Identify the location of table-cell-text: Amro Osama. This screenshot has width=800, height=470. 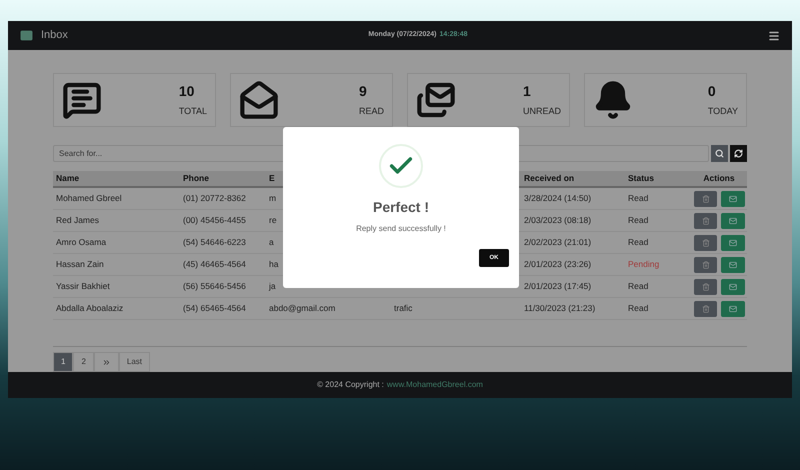
(81, 242).